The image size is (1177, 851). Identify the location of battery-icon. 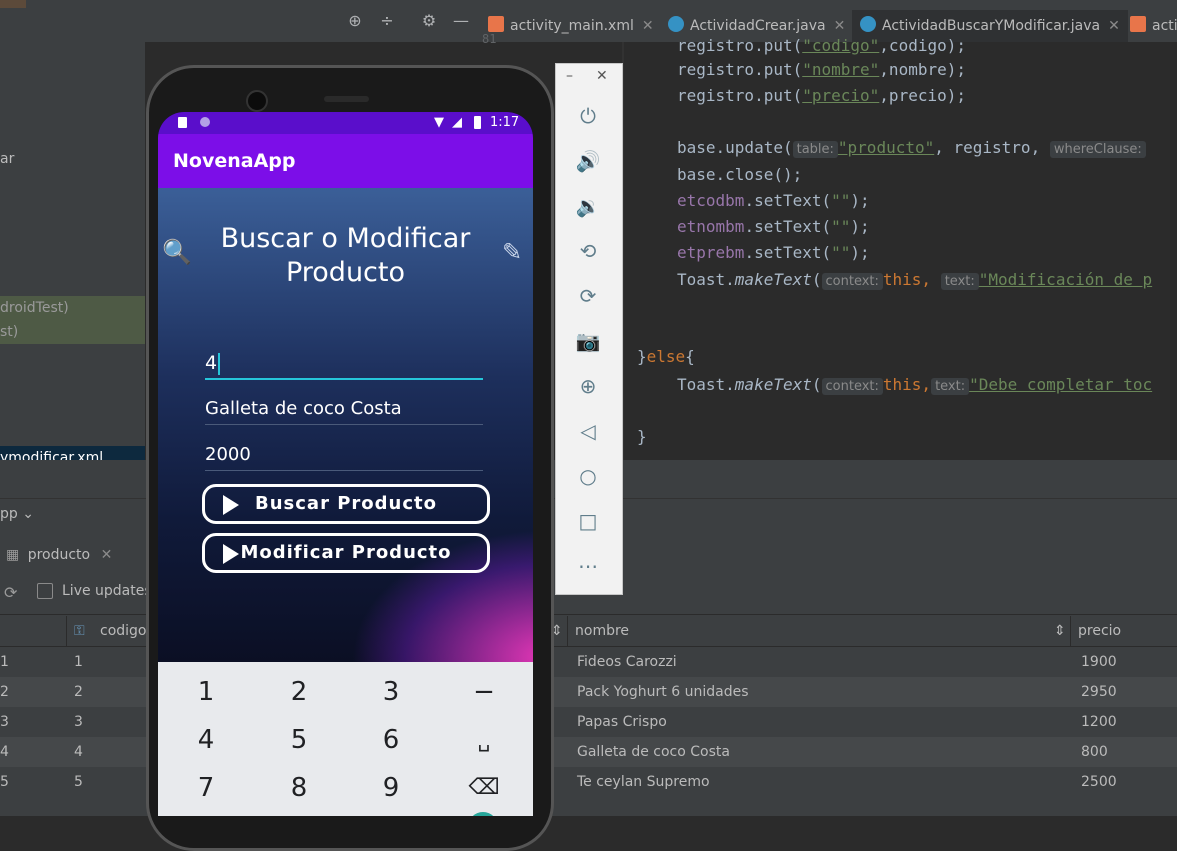
(477, 122).